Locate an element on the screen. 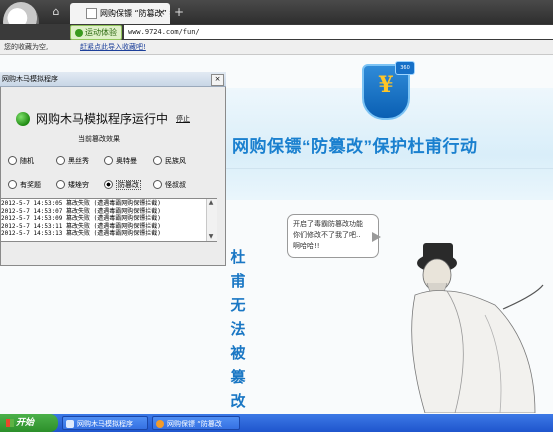  slogan-char: 法 is located at coordinates (238, 329).